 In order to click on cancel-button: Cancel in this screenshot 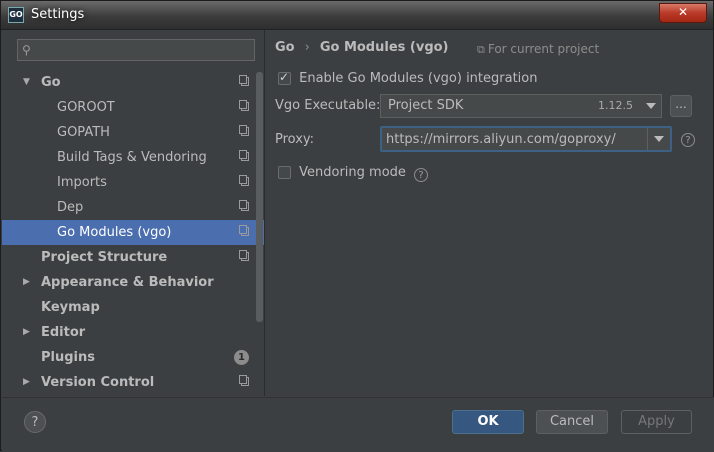, I will do `click(572, 422)`.